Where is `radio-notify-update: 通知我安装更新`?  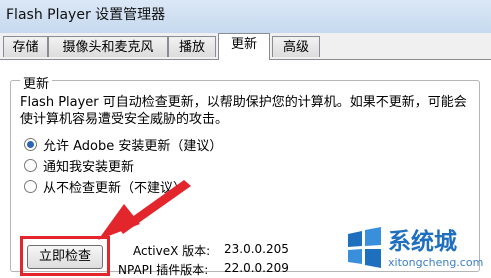
radio-notify-update: 通知我安装更新 is located at coordinates (79, 167).